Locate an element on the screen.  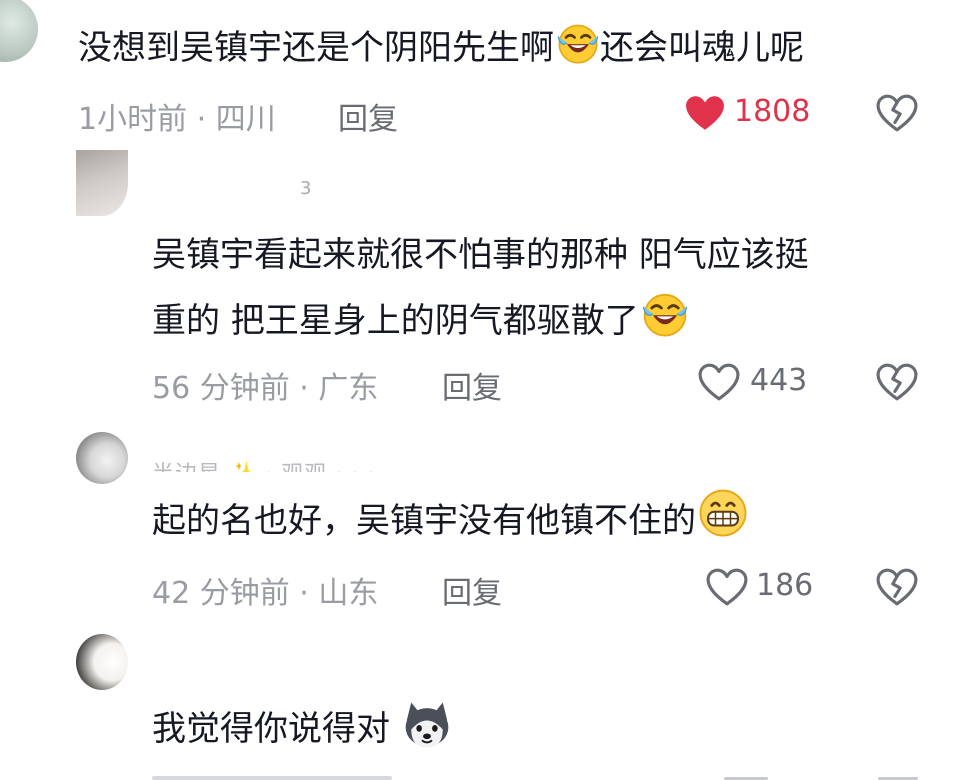
comment-text-line: 重的 把王星身上的阴气都驱散了 is located at coordinates (395, 321).